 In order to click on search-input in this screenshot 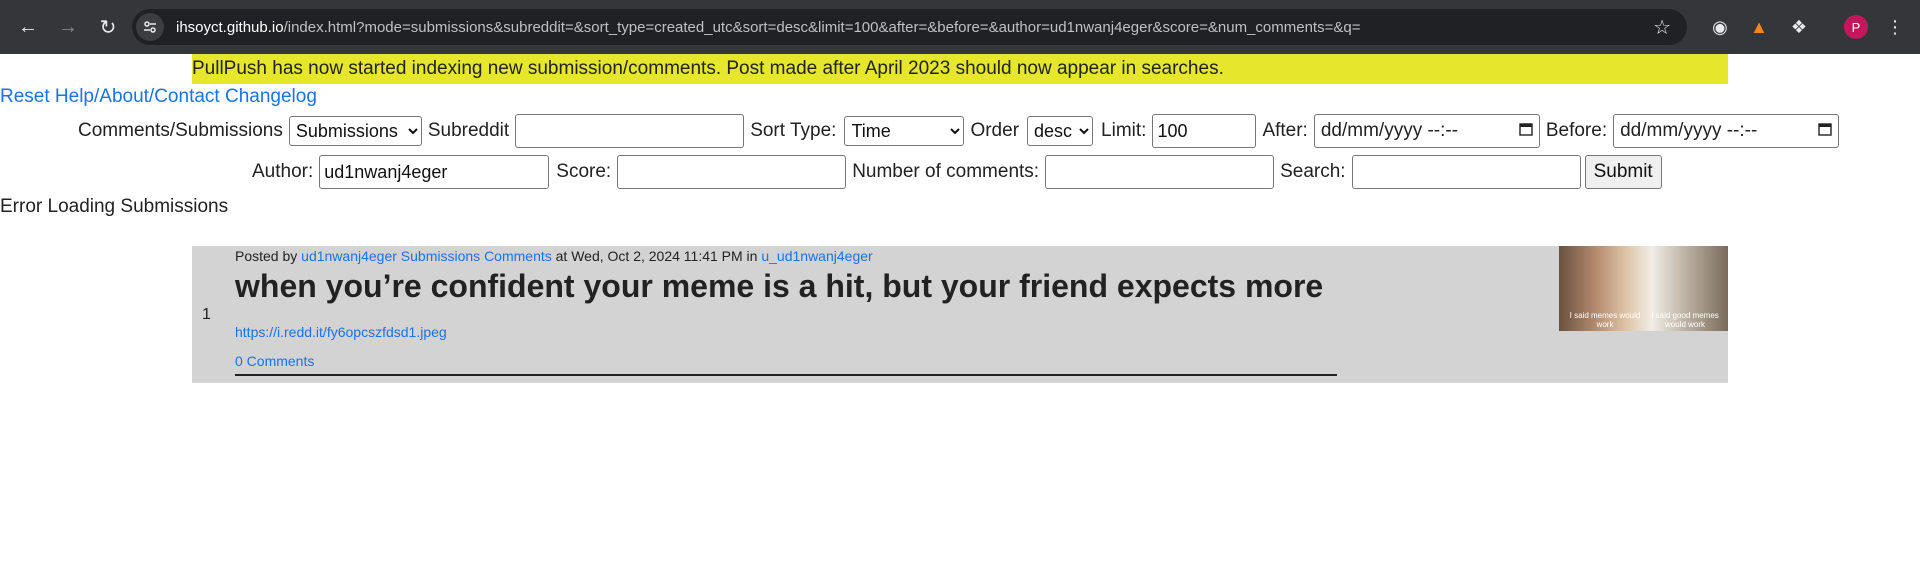, I will do `click(1466, 172)`.